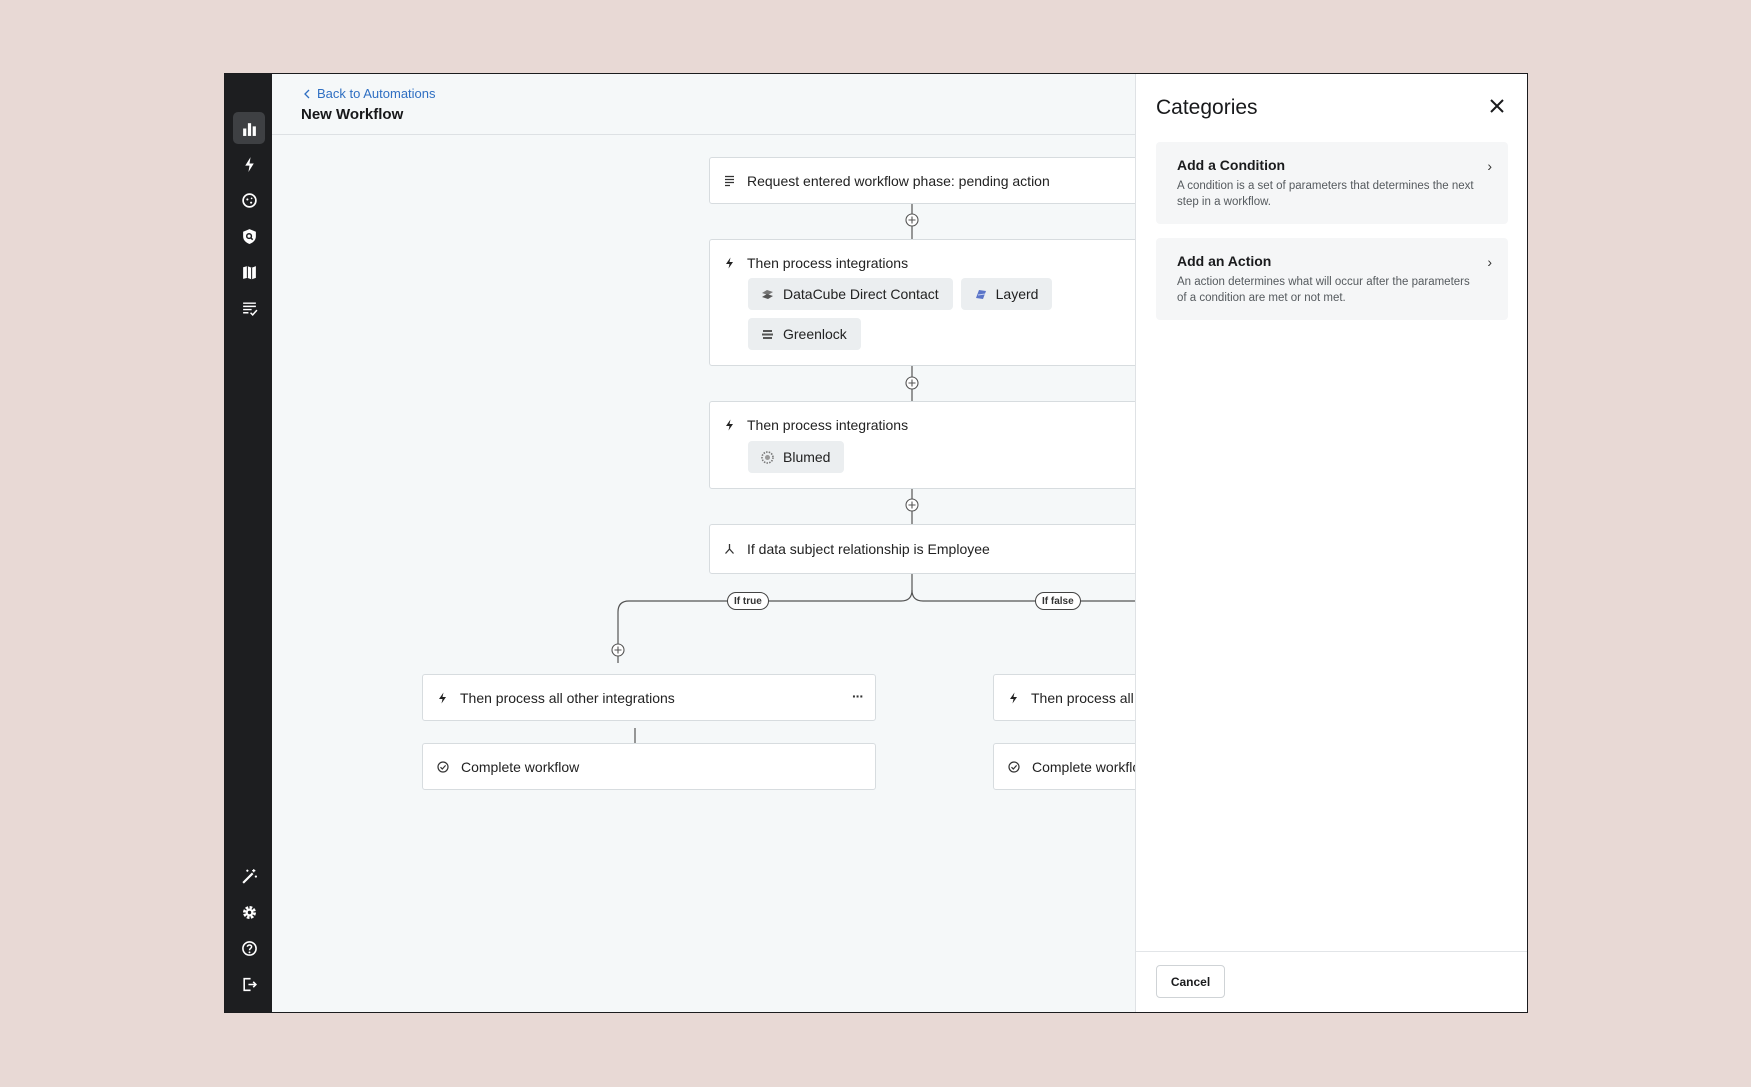 This screenshot has height=1087, width=1751. What do you see at coordinates (307, 93) in the screenshot?
I see `chevron-left-icon` at bounding box center [307, 93].